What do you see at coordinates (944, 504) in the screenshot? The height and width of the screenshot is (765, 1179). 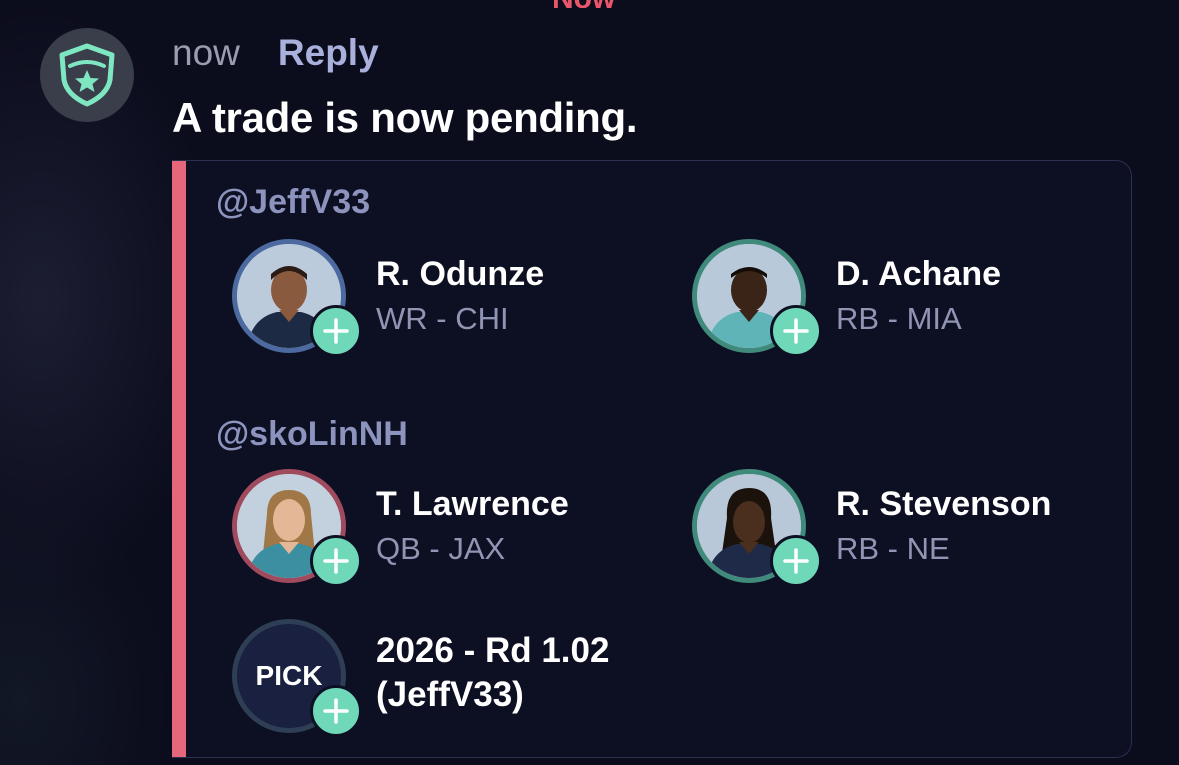 I see `player-name: R. Stevenson` at bounding box center [944, 504].